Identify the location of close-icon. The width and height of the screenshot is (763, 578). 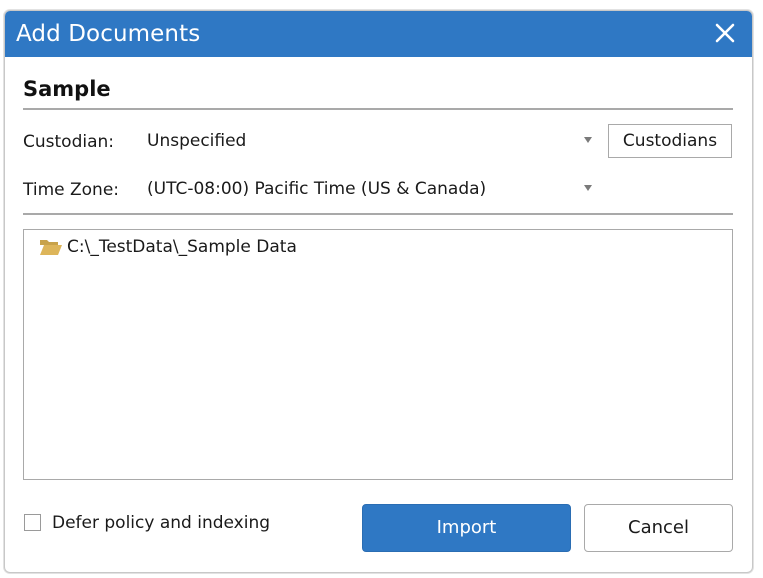
(725, 33).